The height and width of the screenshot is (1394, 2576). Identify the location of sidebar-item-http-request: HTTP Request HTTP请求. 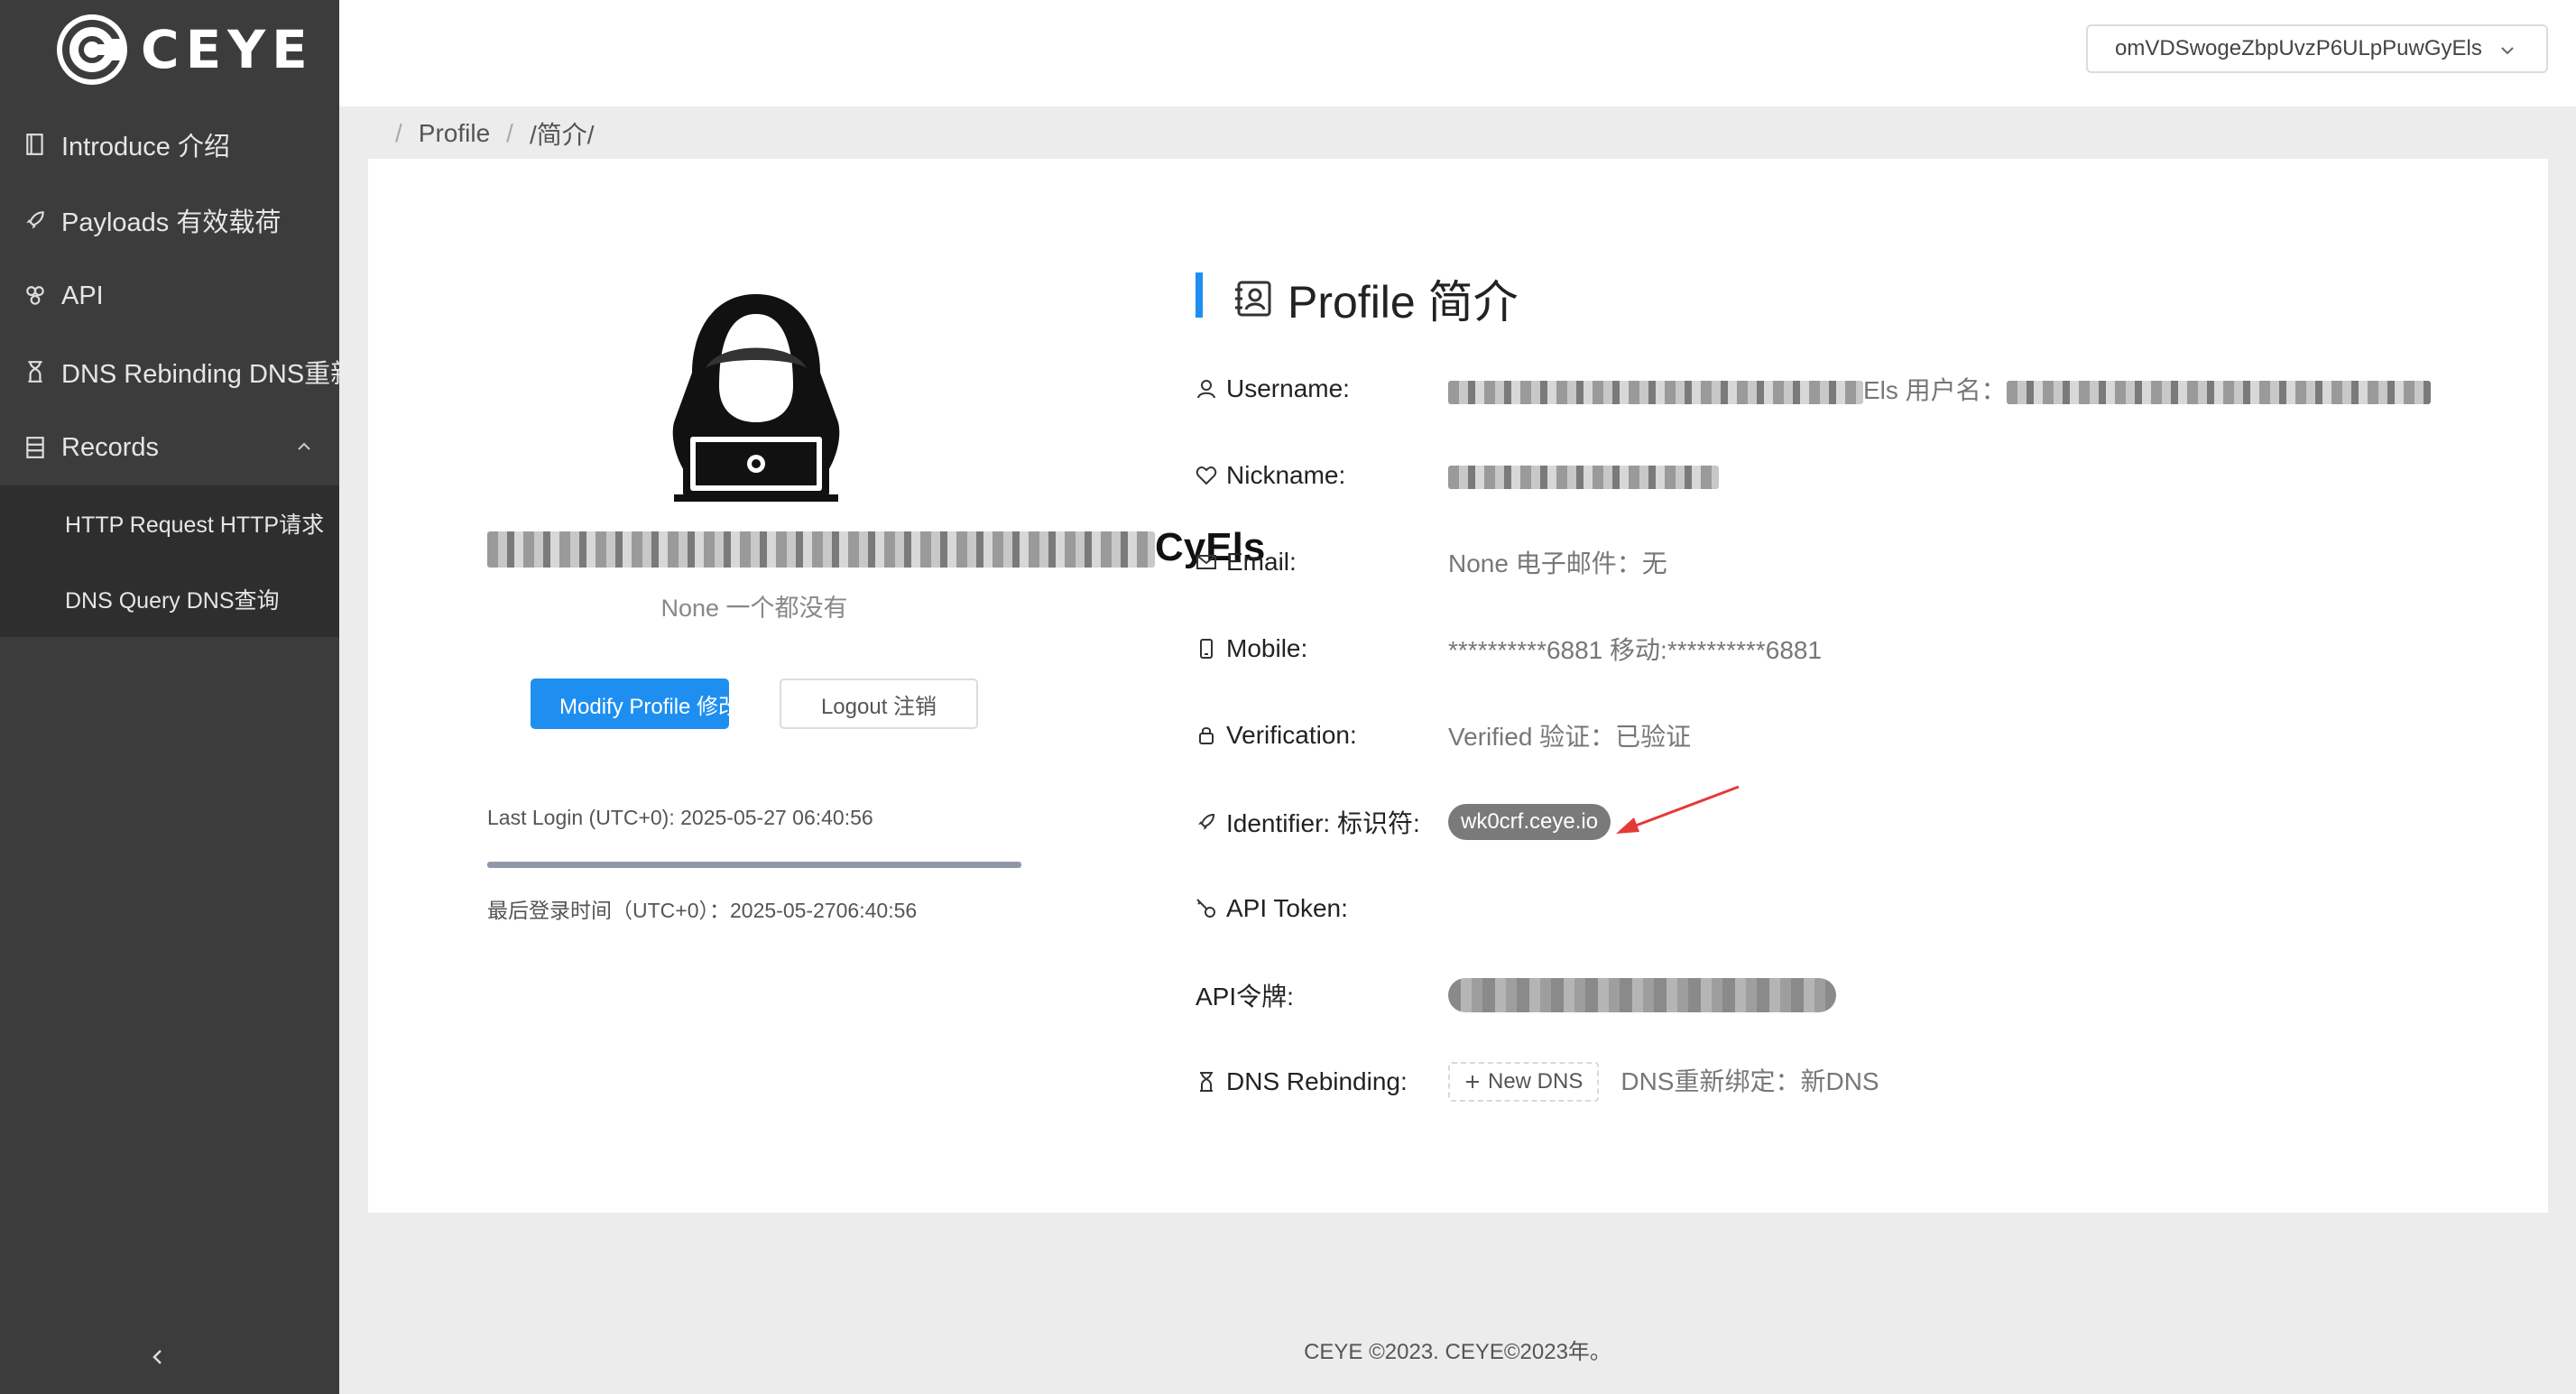
(169, 523).